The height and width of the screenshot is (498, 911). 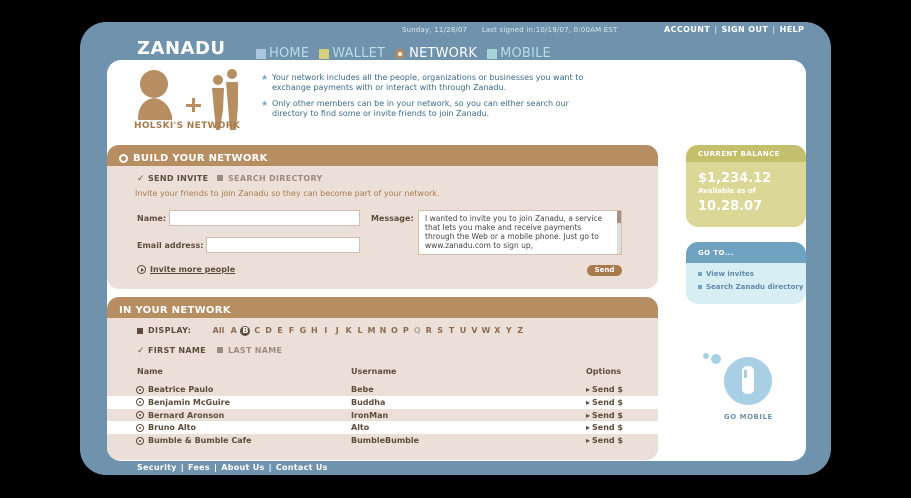 I want to click on contact-name: Benjamin McGuire, so click(x=183, y=402).